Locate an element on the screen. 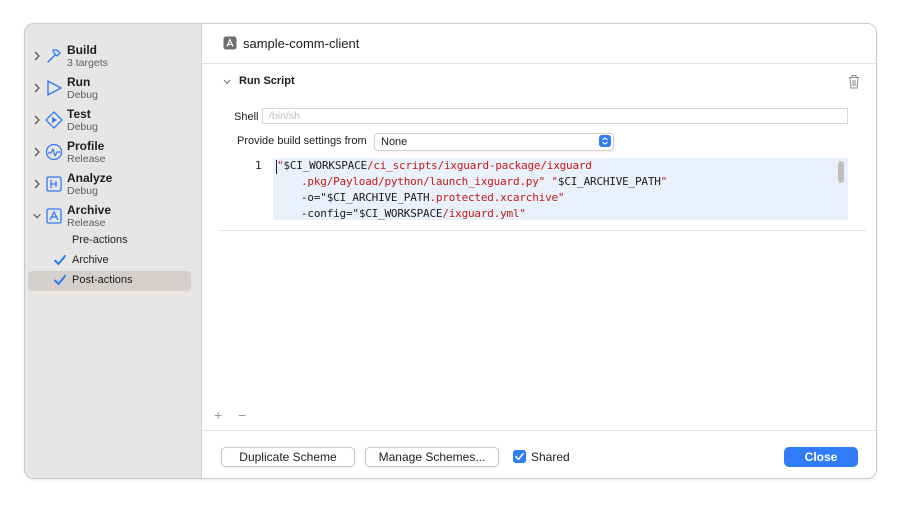  sidebar-item-subtitle: 3 targets is located at coordinates (87, 63).